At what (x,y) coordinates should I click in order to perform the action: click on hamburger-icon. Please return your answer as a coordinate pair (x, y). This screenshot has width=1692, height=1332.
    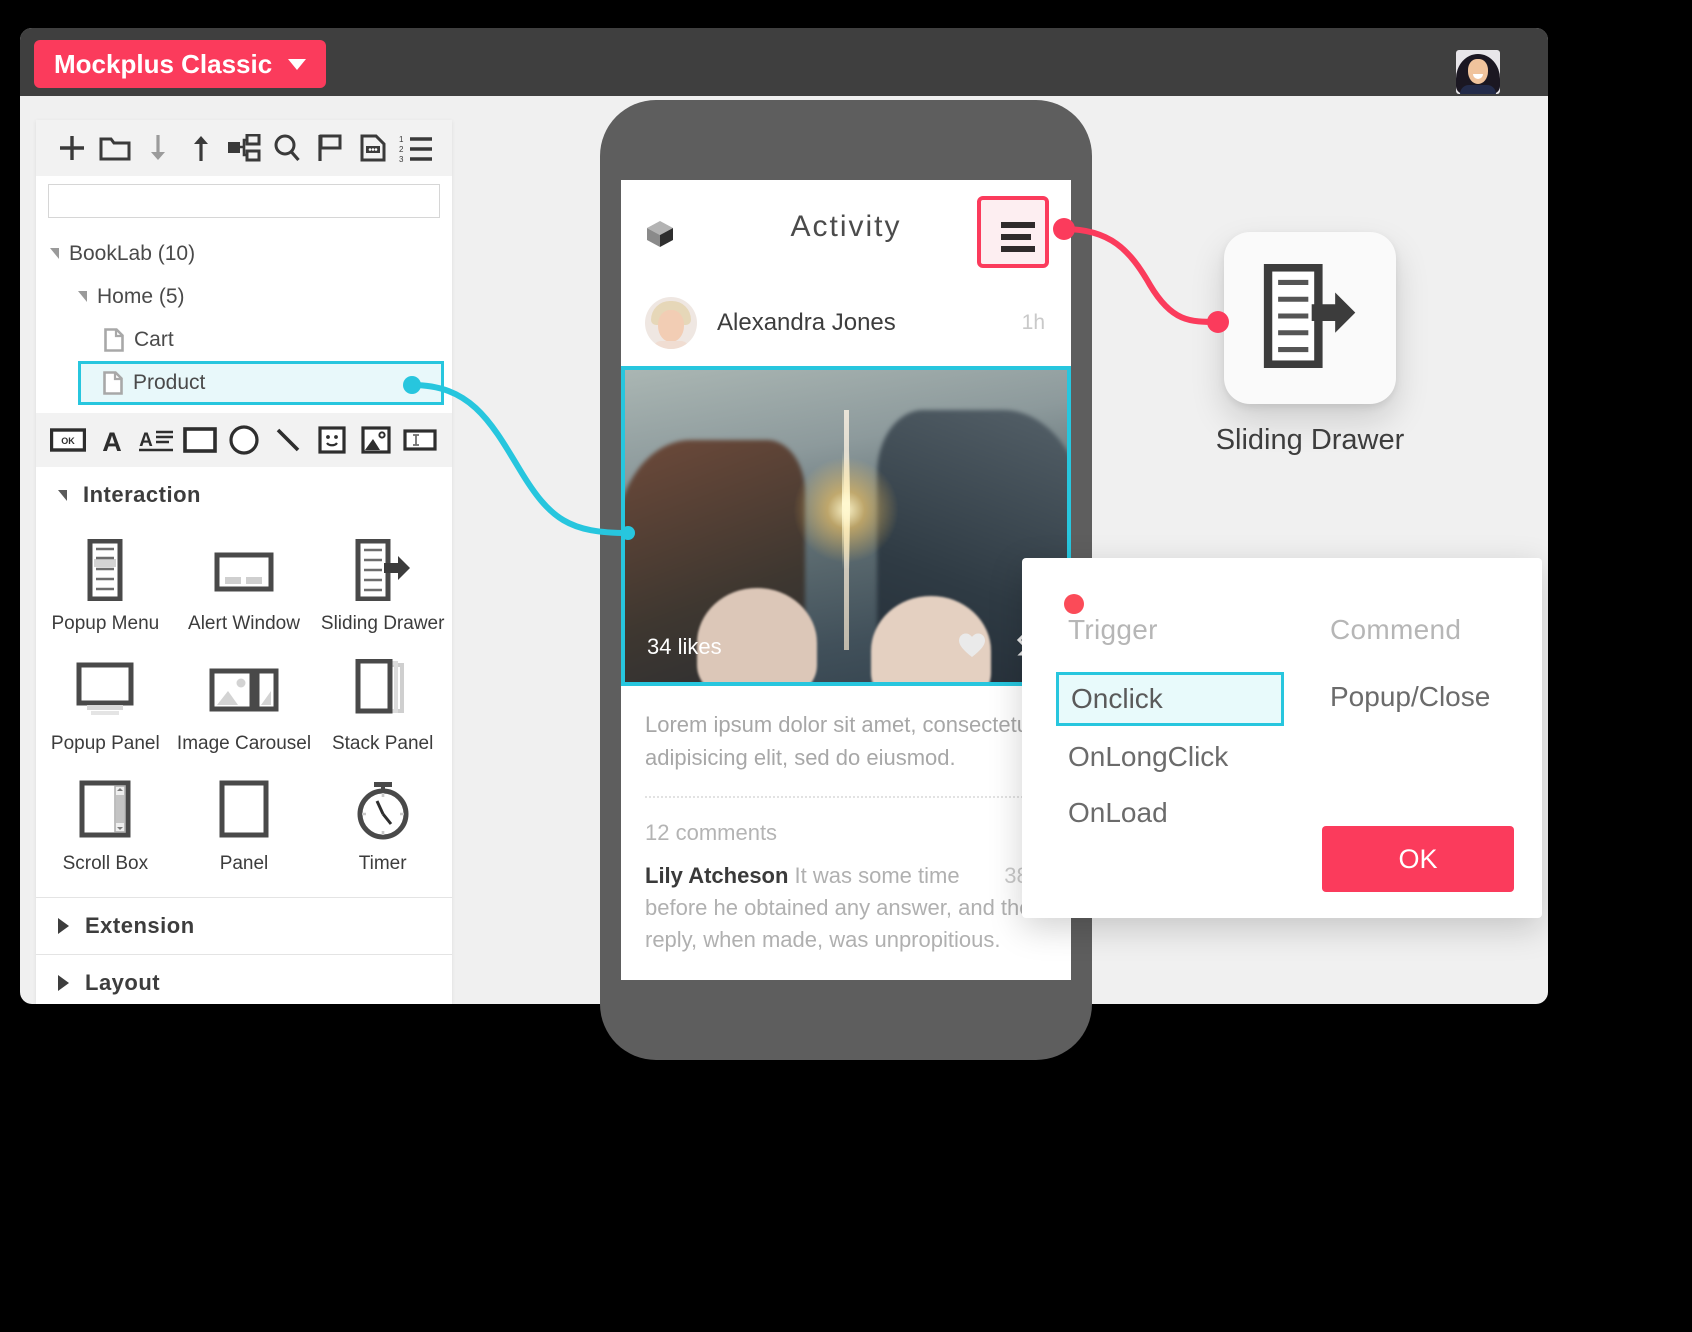
    Looking at the image, I should click on (1018, 237).